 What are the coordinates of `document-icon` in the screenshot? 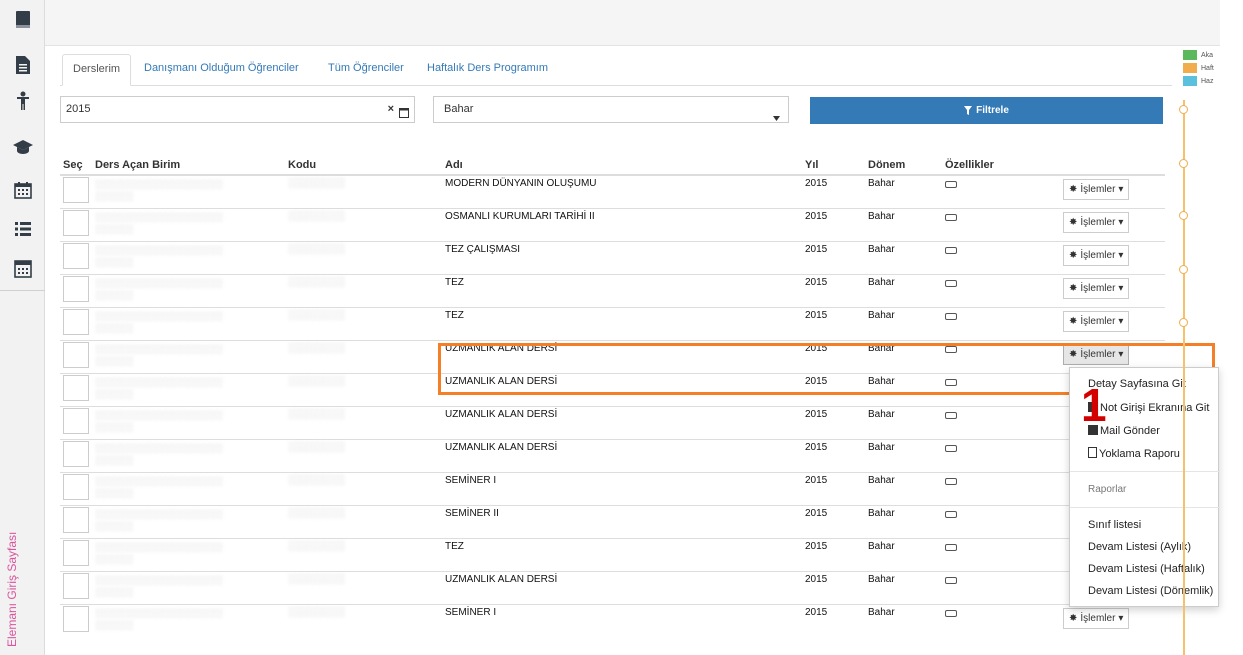 It's located at (22, 65).